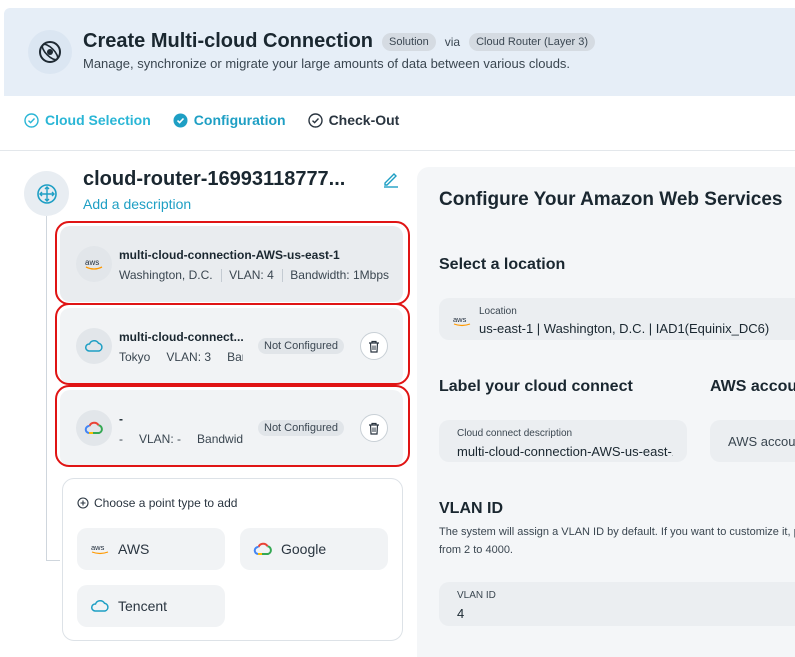 Image resolution: width=795 pixels, height=657 pixels. I want to click on vlan-id-label: VLAN ID, so click(476, 595).